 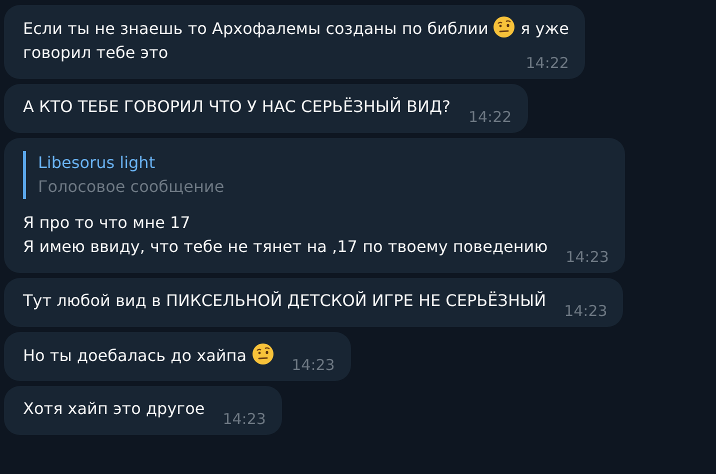 I want to click on message-text: Я имею ввиду, что тебе не тянет на ,17 по твоему поведению, so click(x=285, y=246).